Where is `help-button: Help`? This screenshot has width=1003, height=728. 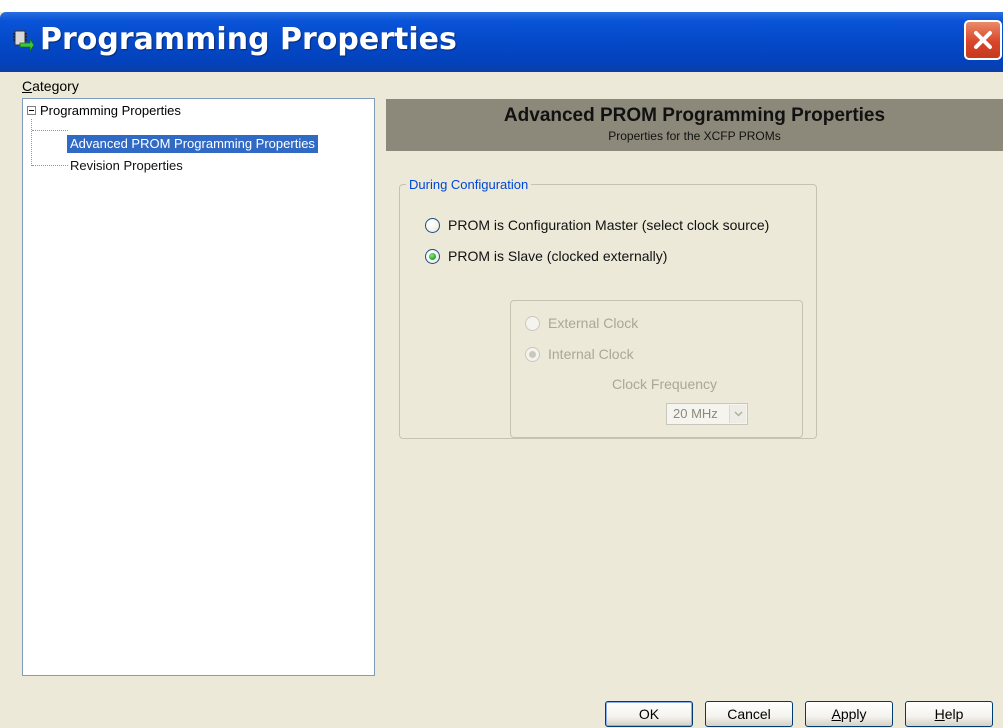
help-button: Help is located at coordinates (949, 714).